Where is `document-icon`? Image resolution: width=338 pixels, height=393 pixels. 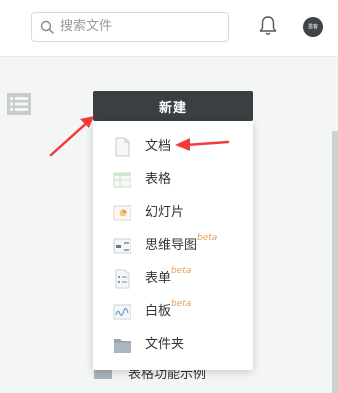 document-icon is located at coordinates (122, 147).